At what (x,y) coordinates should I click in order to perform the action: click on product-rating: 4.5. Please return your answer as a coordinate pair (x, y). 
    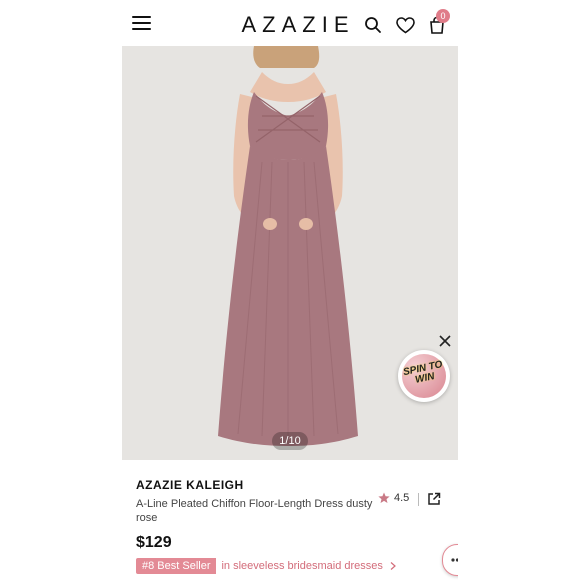
    Looking at the image, I should click on (393, 498).